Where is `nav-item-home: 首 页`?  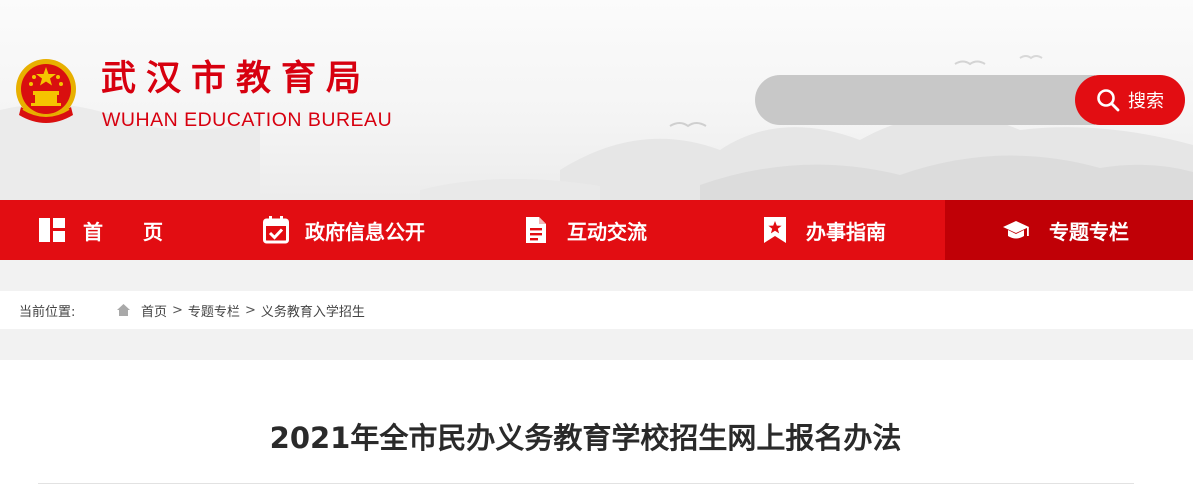
nav-item-home: 首 页 is located at coordinates (115, 230).